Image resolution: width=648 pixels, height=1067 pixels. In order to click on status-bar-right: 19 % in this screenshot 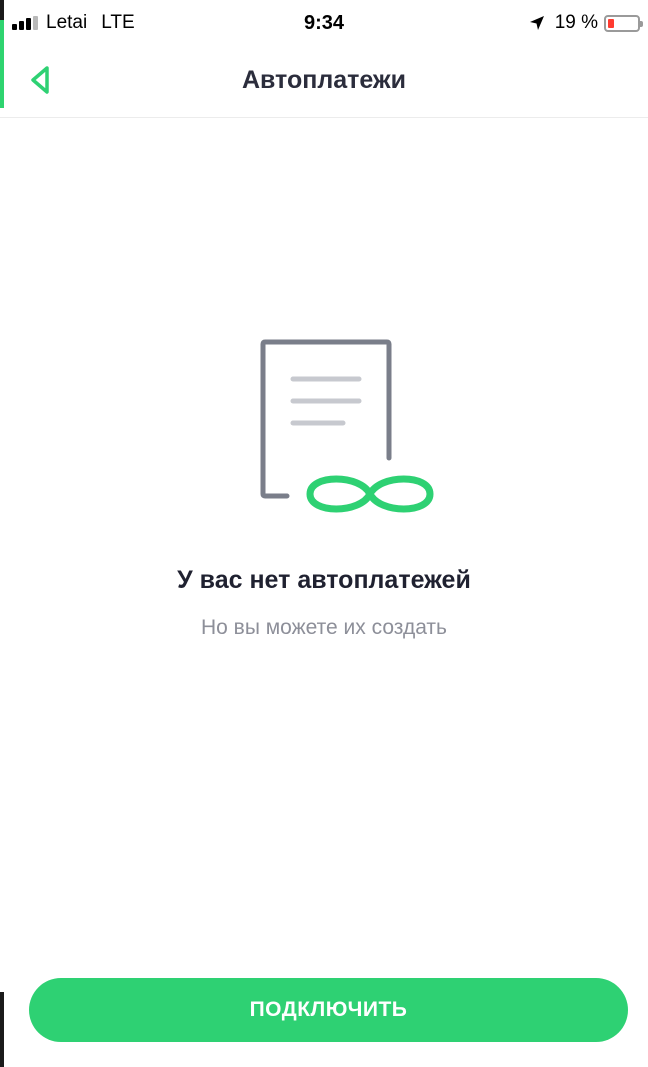, I will do `click(586, 23)`.